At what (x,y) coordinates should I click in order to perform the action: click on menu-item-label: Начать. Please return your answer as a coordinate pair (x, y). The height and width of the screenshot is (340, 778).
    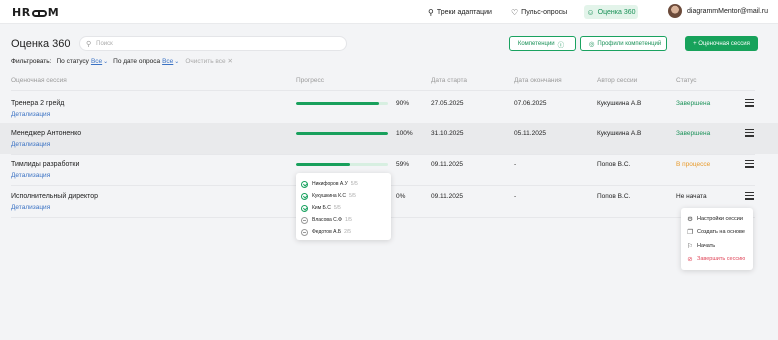
    Looking at the image, I should click on (706, 245).